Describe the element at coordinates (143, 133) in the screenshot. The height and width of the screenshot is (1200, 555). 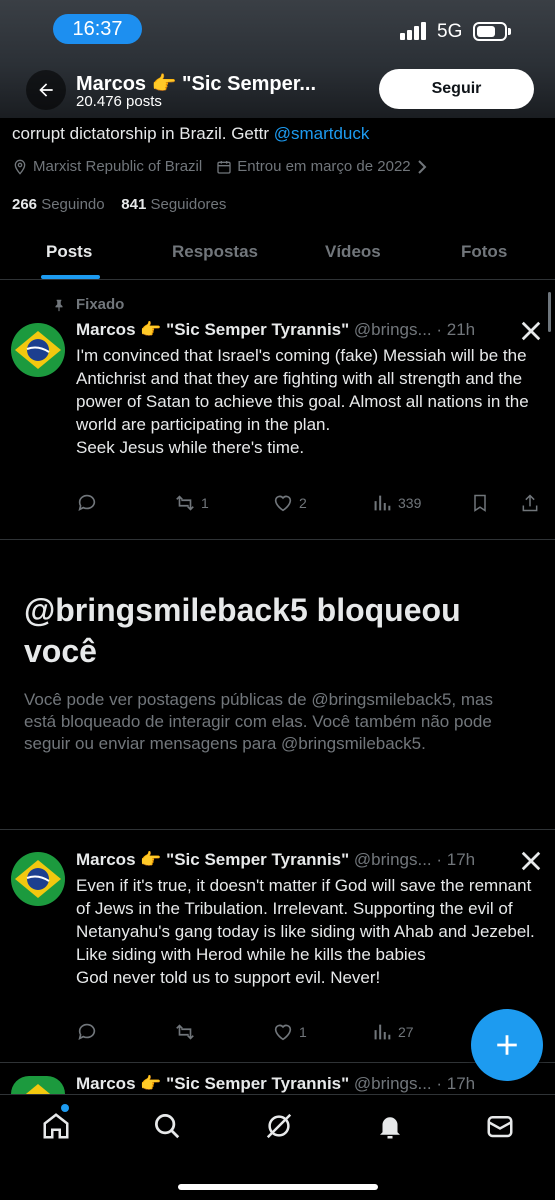
I see `bio-text: corrupt dictatorship in Brazil. Gettr` at that location.